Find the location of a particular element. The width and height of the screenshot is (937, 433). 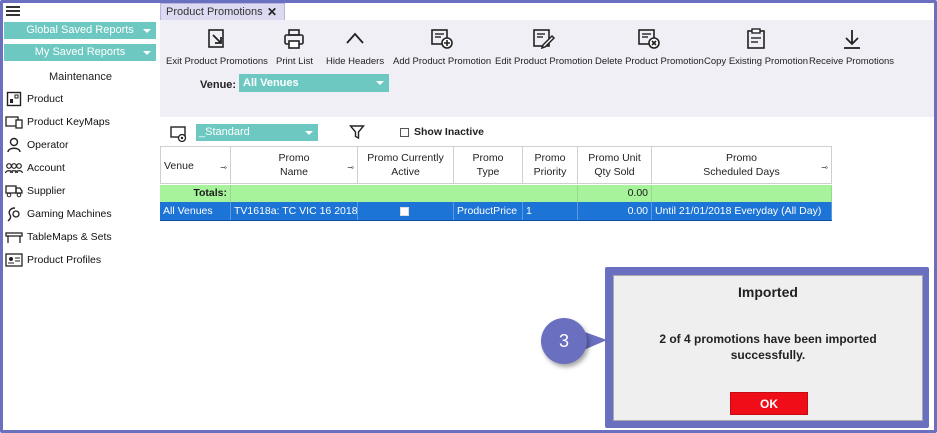

receive-label: Receive Promotions is located at coordinates (852, 61).